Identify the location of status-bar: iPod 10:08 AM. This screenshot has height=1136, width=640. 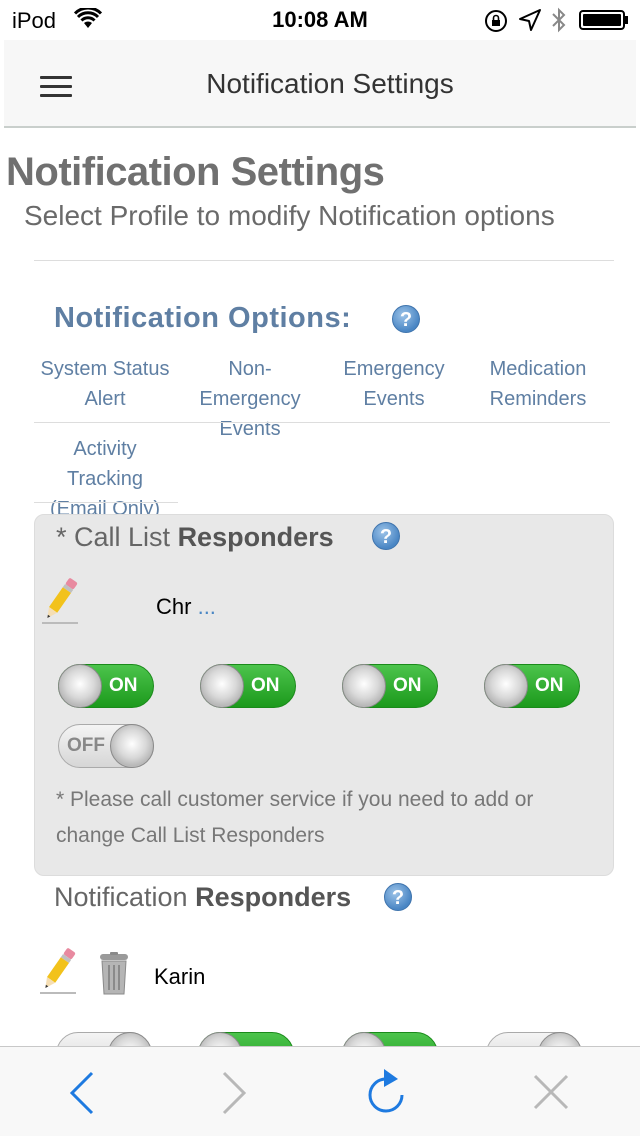
(320, 20).